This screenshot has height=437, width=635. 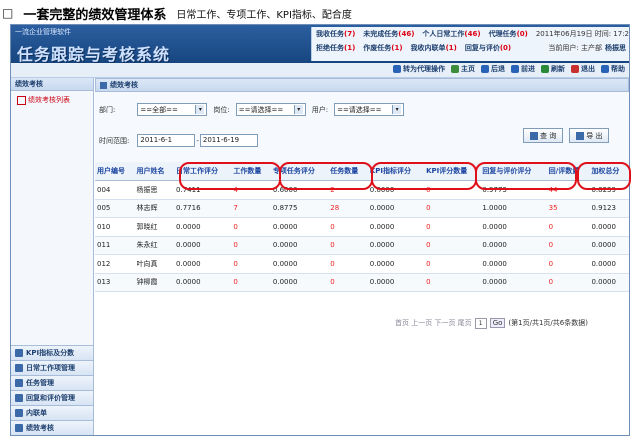 I want to click on table-row: 012 叶向真 0.0000 0 0.0000 0 0.0000 0 0.0000 0 0.0000, so click(x=362, y=264).